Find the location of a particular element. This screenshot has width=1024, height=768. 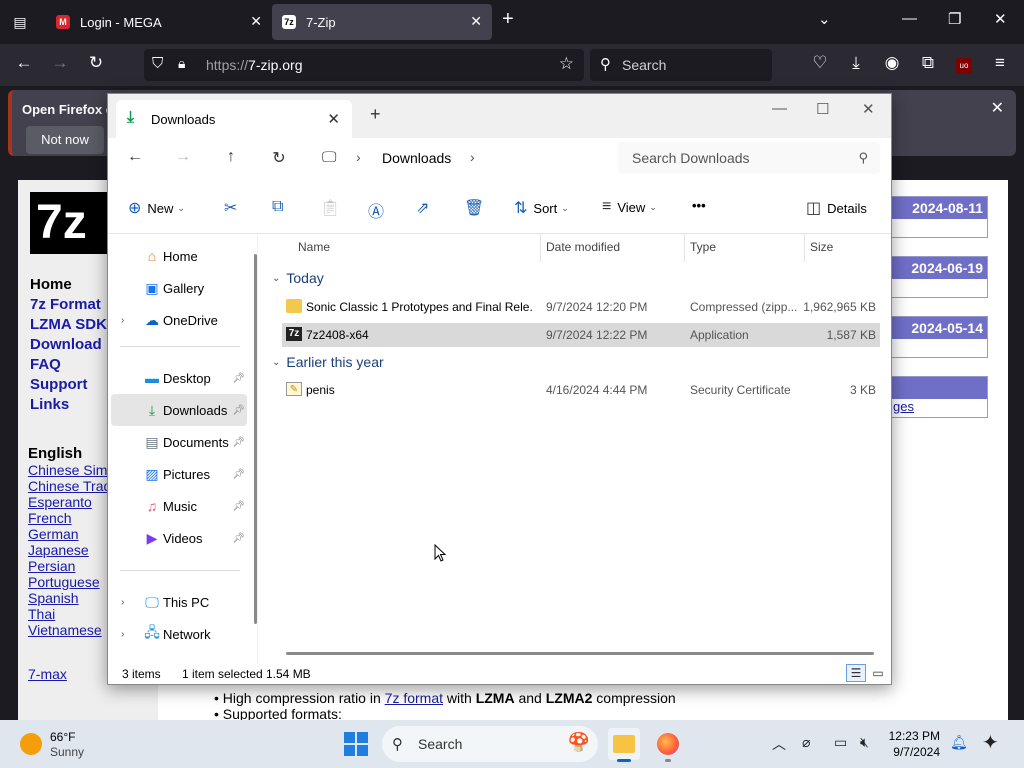

start-button is located at coordinates (356, 744).